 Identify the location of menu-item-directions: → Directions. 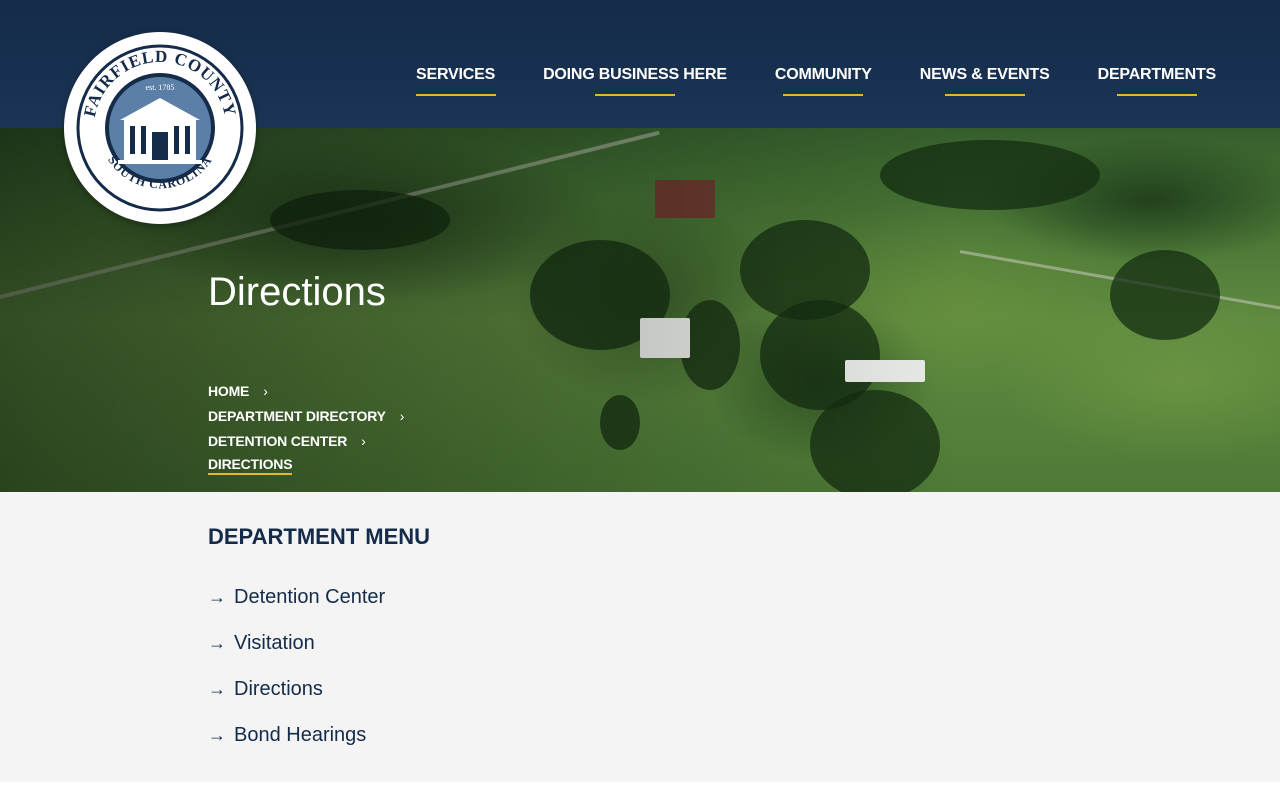
(296, 689).